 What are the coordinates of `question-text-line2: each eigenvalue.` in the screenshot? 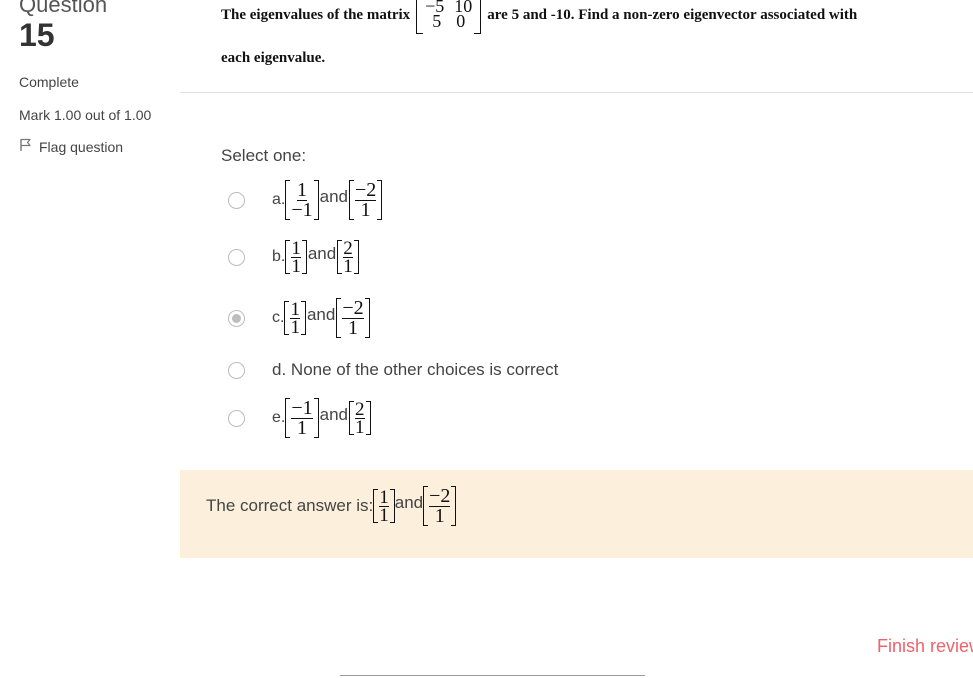 It's located at (273, 58).